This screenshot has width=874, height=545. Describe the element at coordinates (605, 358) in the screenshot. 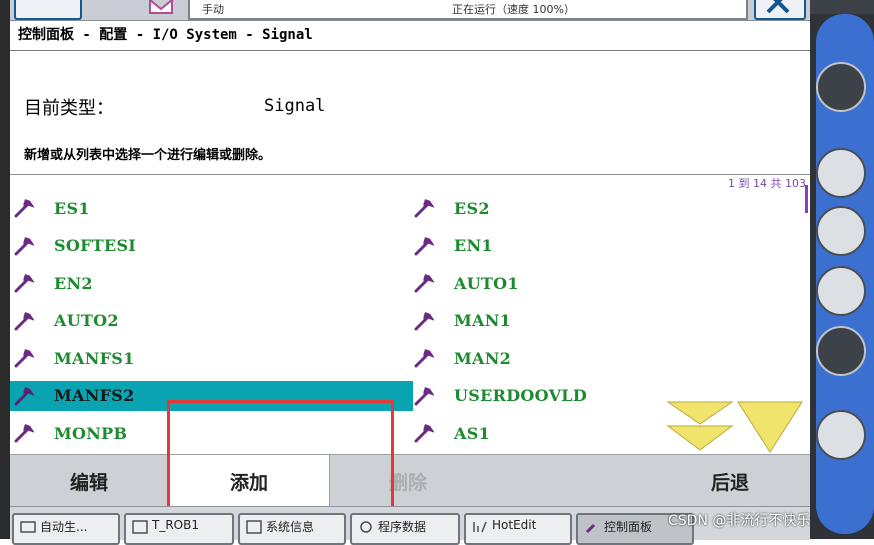

I see `signal-item: MAN2` at that location.